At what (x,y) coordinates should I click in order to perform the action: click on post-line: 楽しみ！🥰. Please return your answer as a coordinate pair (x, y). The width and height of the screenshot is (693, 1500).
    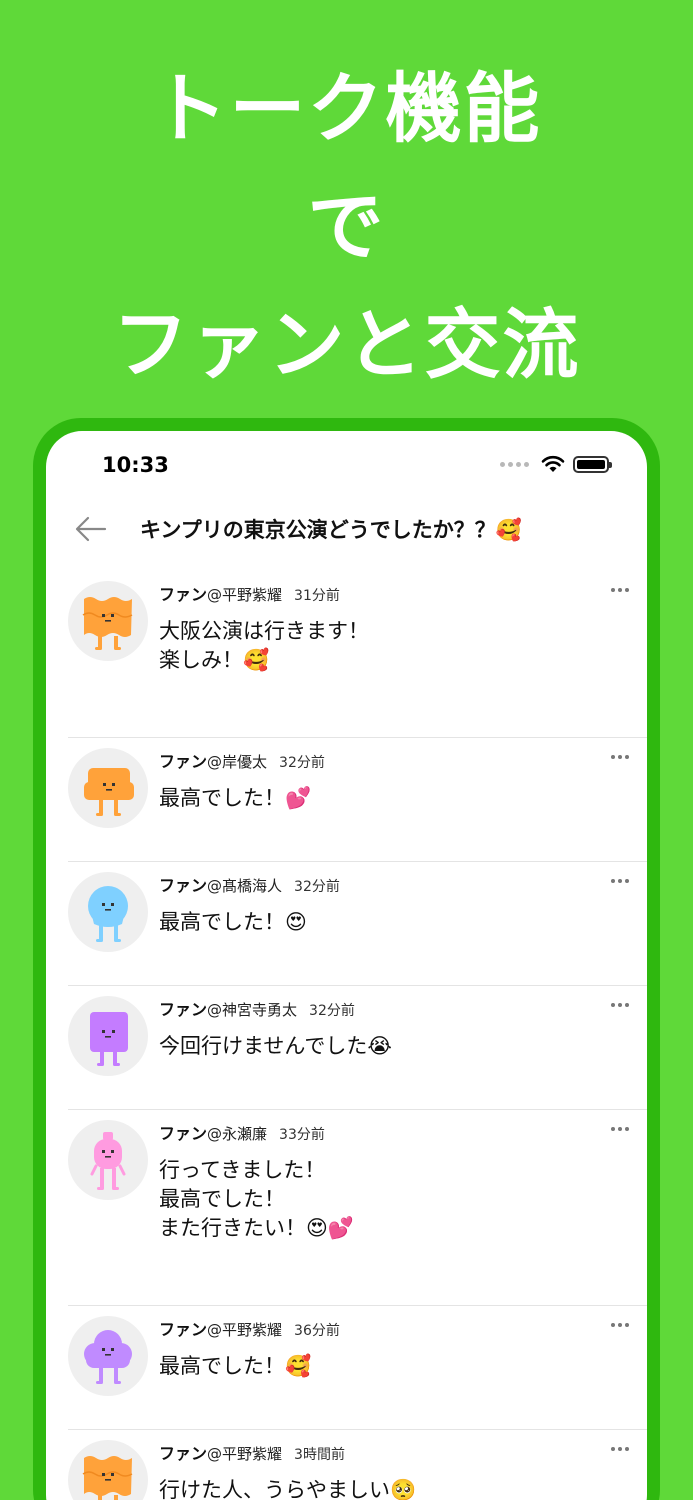
    Looking at the image, I should click on (214, 660).